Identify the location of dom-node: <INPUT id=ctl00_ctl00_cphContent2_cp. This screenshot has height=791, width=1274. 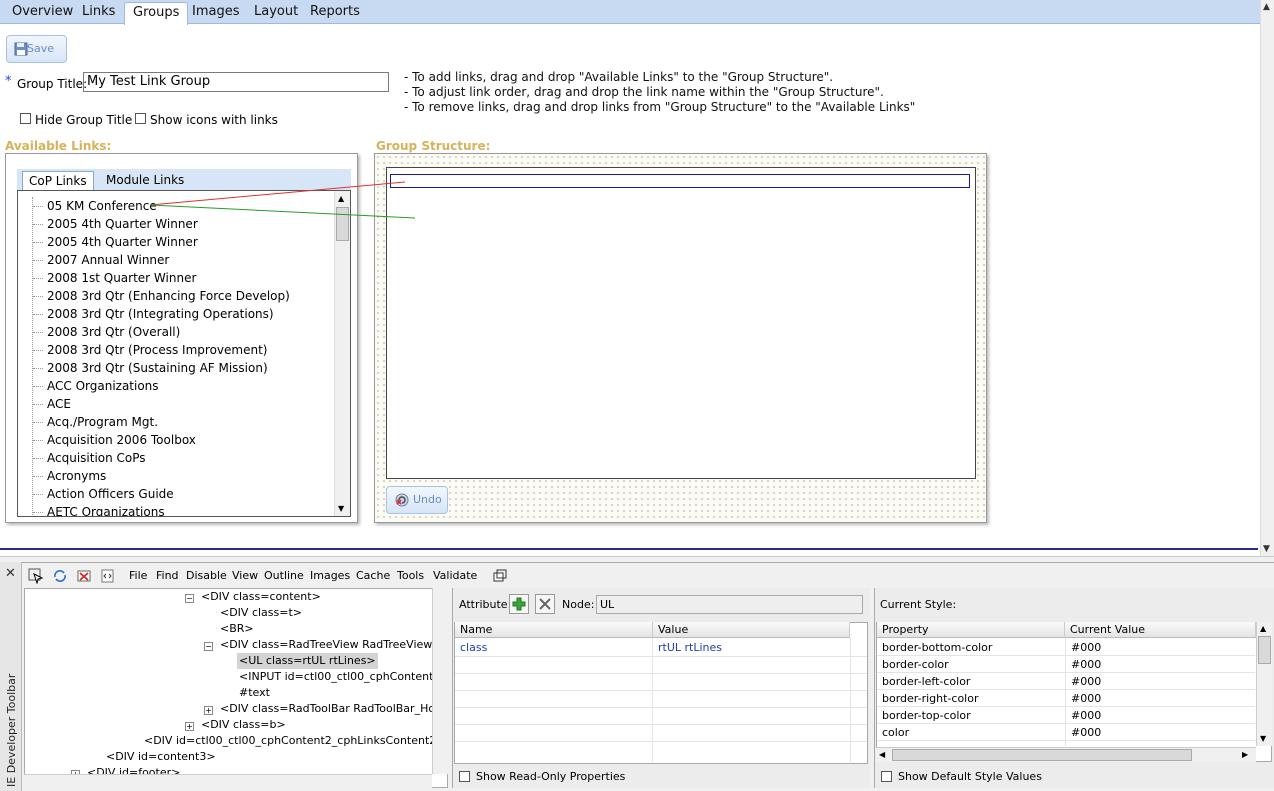
(343, 677).